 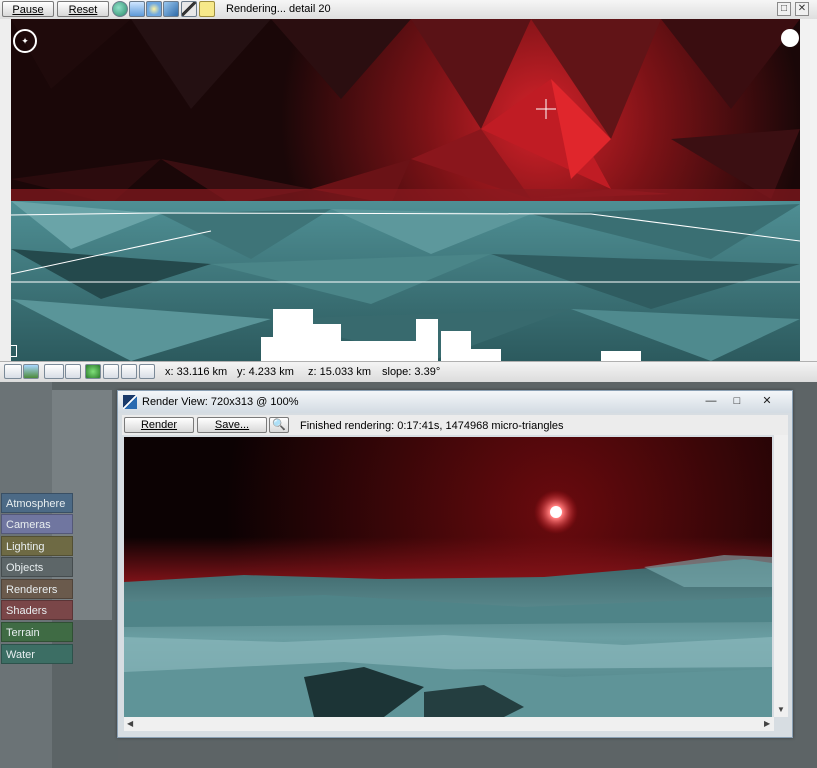 I want to click on export-icon, so click(x=171, y=9).